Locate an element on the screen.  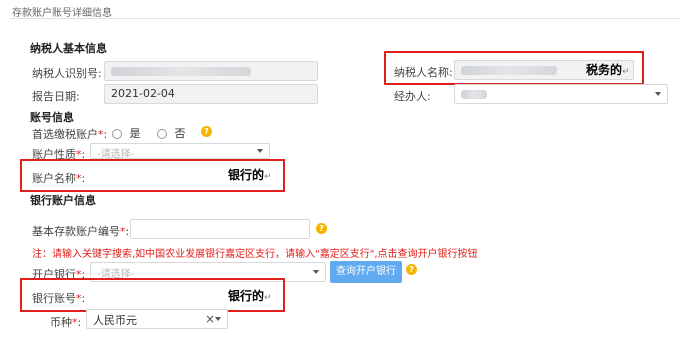
handler-select is located at coordinates (561, 94).